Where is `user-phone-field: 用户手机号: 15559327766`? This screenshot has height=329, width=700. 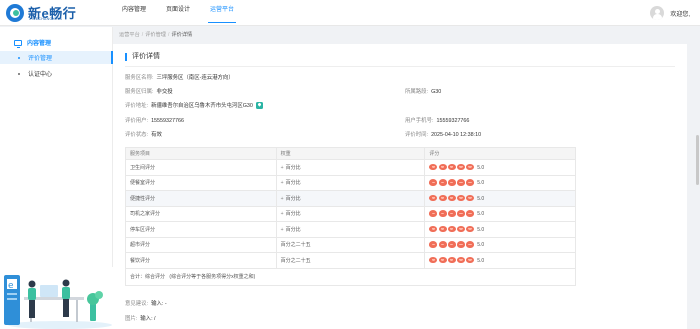 user-phone-field: 用户手机号: 15559327766 is located at coordinates (437, 120).